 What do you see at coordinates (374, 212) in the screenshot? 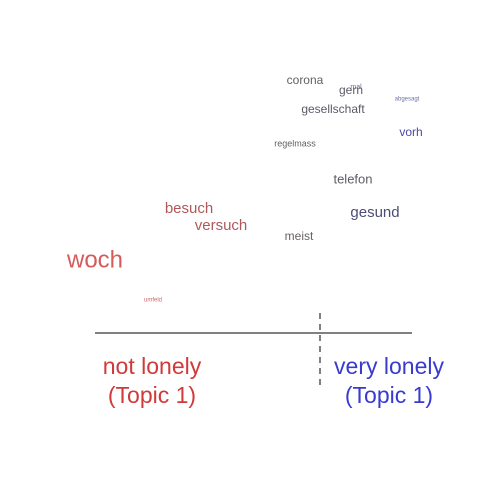
I see `word-gesund: gesund` at bounding box center [374, 212].